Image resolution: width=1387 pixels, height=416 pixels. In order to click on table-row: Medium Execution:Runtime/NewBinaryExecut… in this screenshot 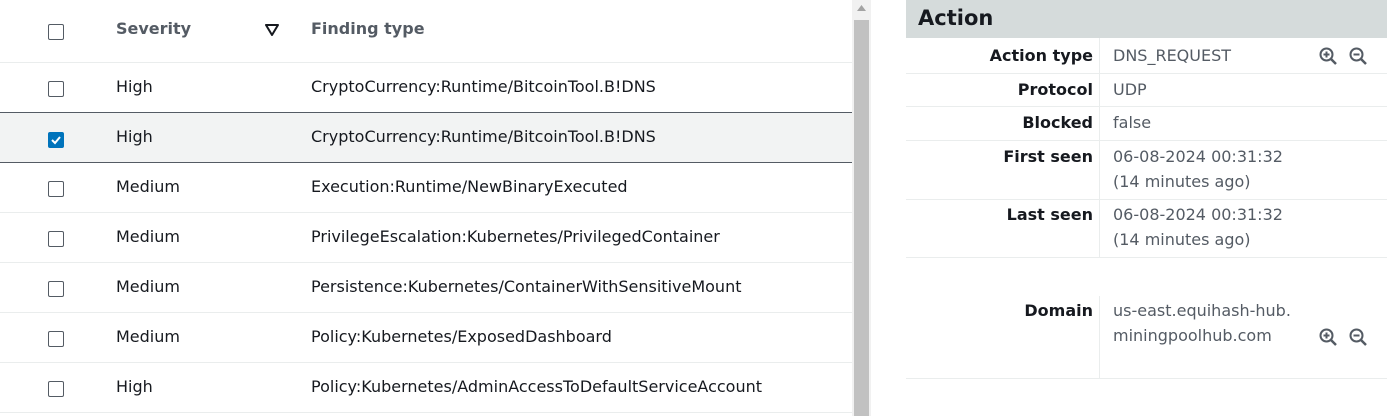, I will do `click(426, 188)`.